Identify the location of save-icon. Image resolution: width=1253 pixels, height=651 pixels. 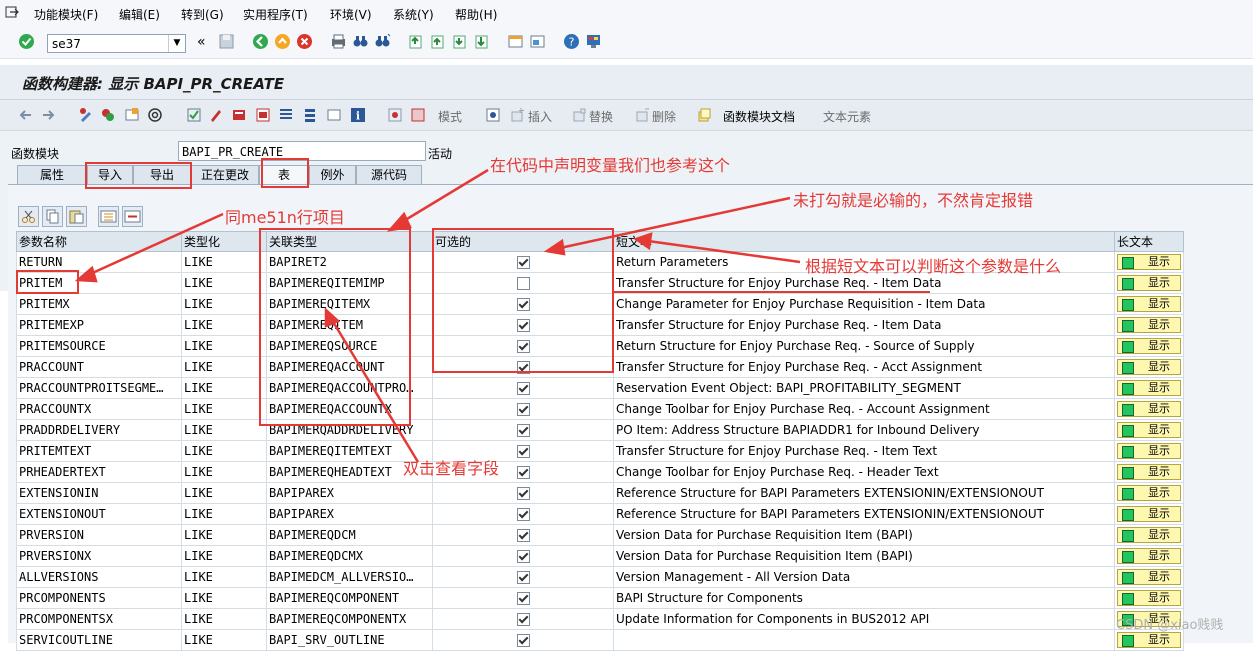
(226, 41).